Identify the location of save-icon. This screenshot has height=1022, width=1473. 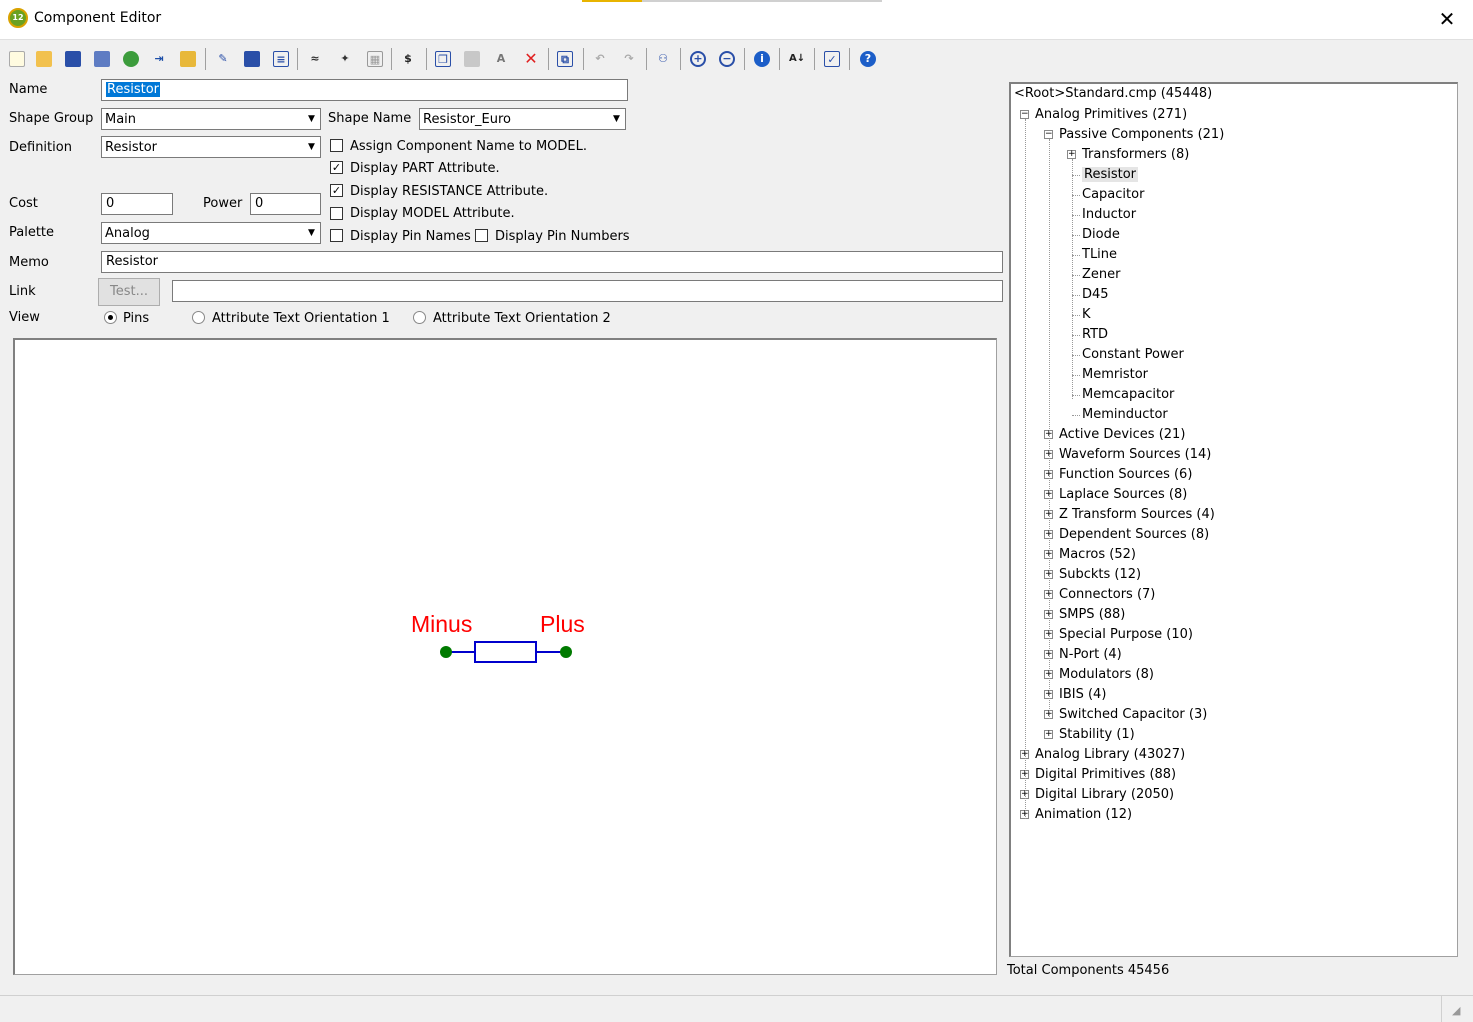
(73, 59).